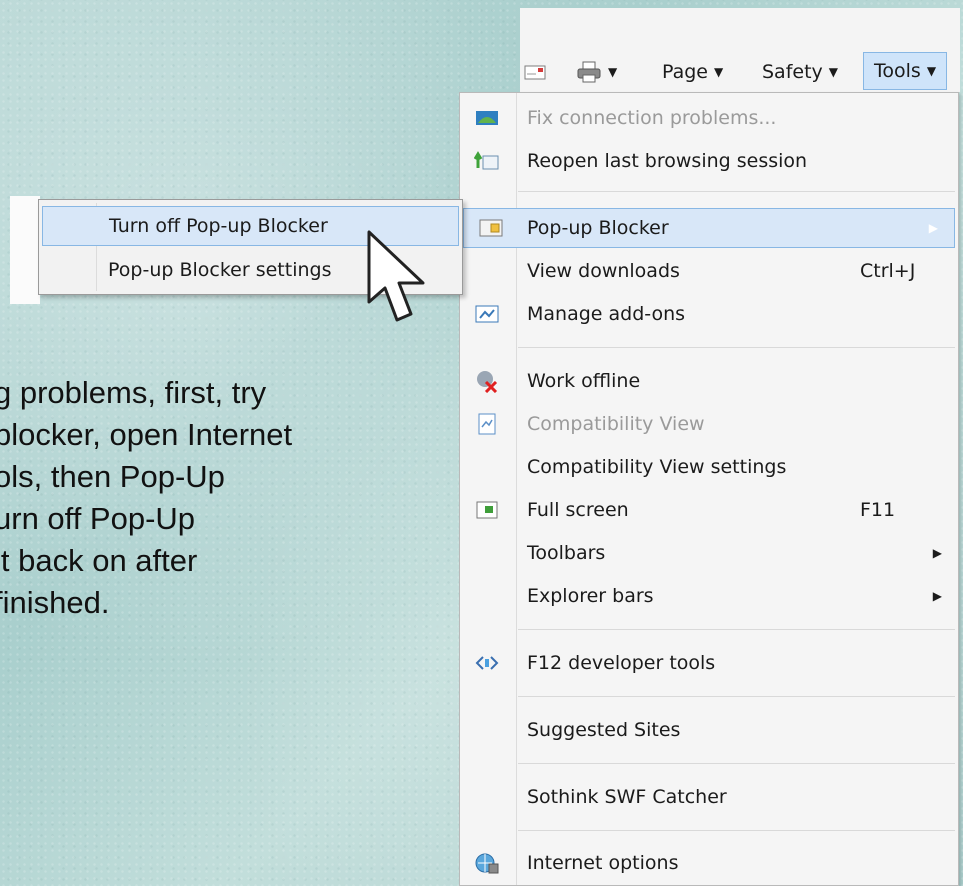 Image resolution: width=963 pixels, height=886 pixels. What do you see at coordinates (709, 424) in the screenshot?
I see `menu-item-compatibility-view: Compatibility View` at bounding box center [709, 424].